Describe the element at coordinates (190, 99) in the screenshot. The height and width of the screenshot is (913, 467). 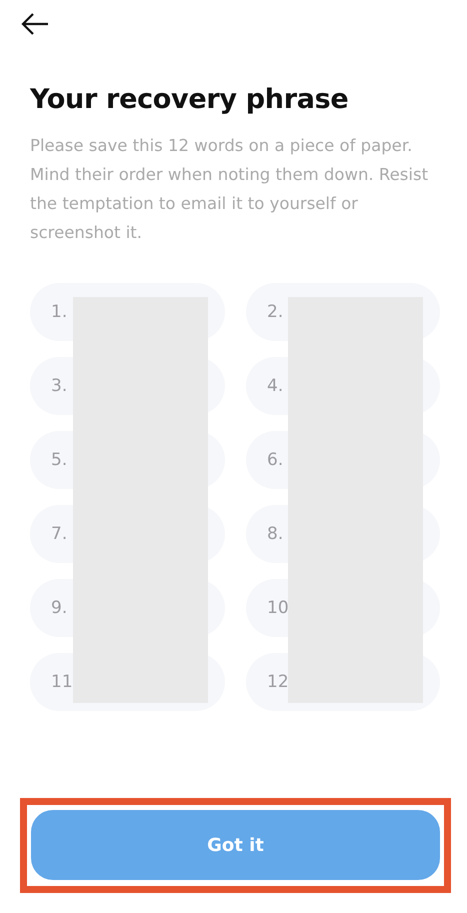
I see `page-title: Your recovery phrase` at that location.